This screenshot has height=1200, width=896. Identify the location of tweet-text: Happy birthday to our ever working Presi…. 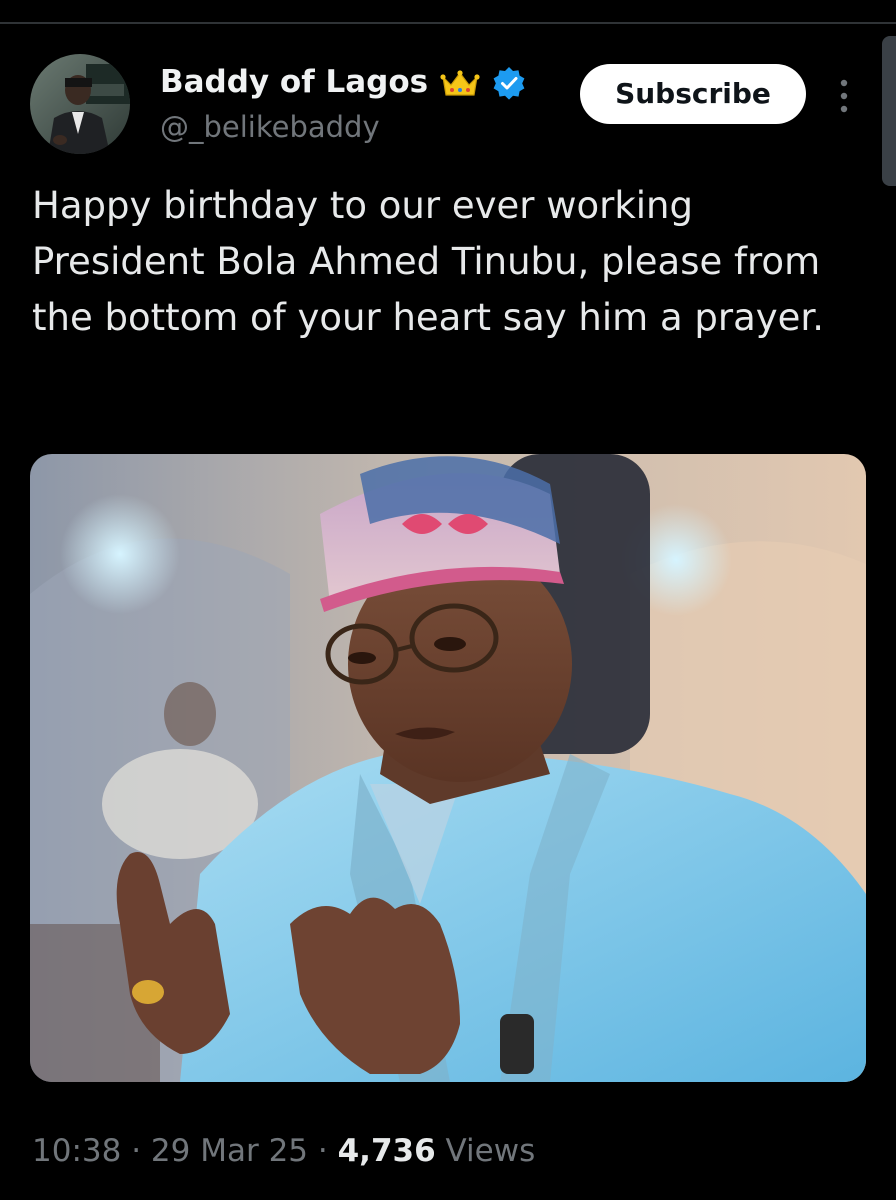
(428, 261).